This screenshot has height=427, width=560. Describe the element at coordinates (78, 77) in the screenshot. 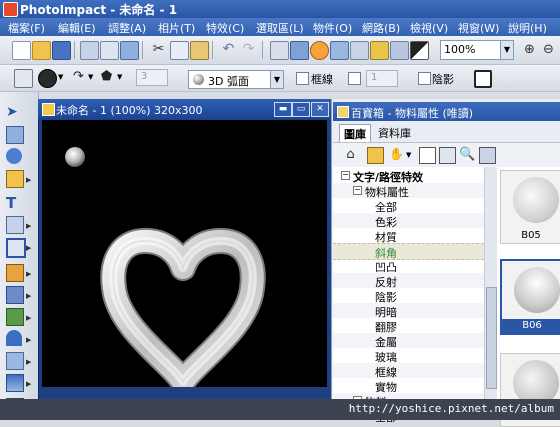

I see `curve-shape-icon: ↷` at that location.